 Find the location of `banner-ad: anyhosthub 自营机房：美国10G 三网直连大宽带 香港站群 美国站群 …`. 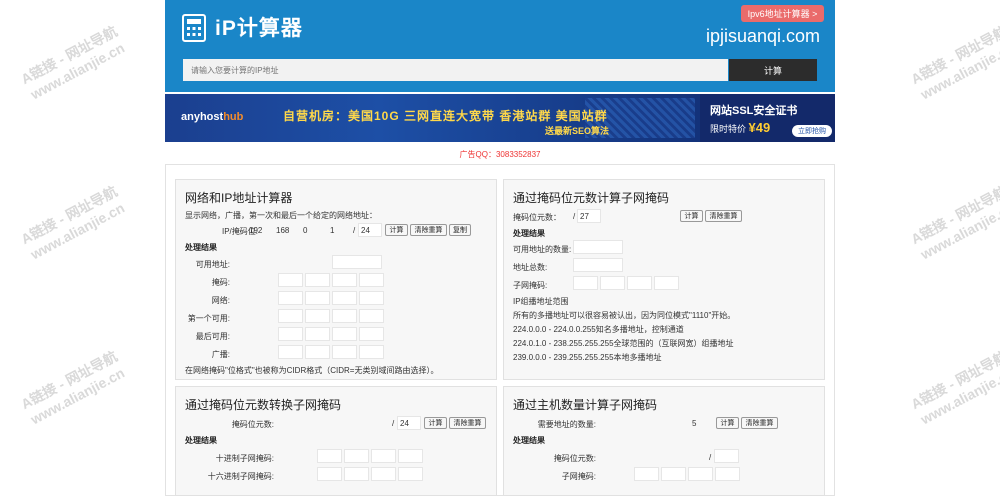

banner-ad: anyhosthub 自营机房：美国10G 三网直连大宽带 香港站群 美国站群 … is located at coordinates (500, 118).